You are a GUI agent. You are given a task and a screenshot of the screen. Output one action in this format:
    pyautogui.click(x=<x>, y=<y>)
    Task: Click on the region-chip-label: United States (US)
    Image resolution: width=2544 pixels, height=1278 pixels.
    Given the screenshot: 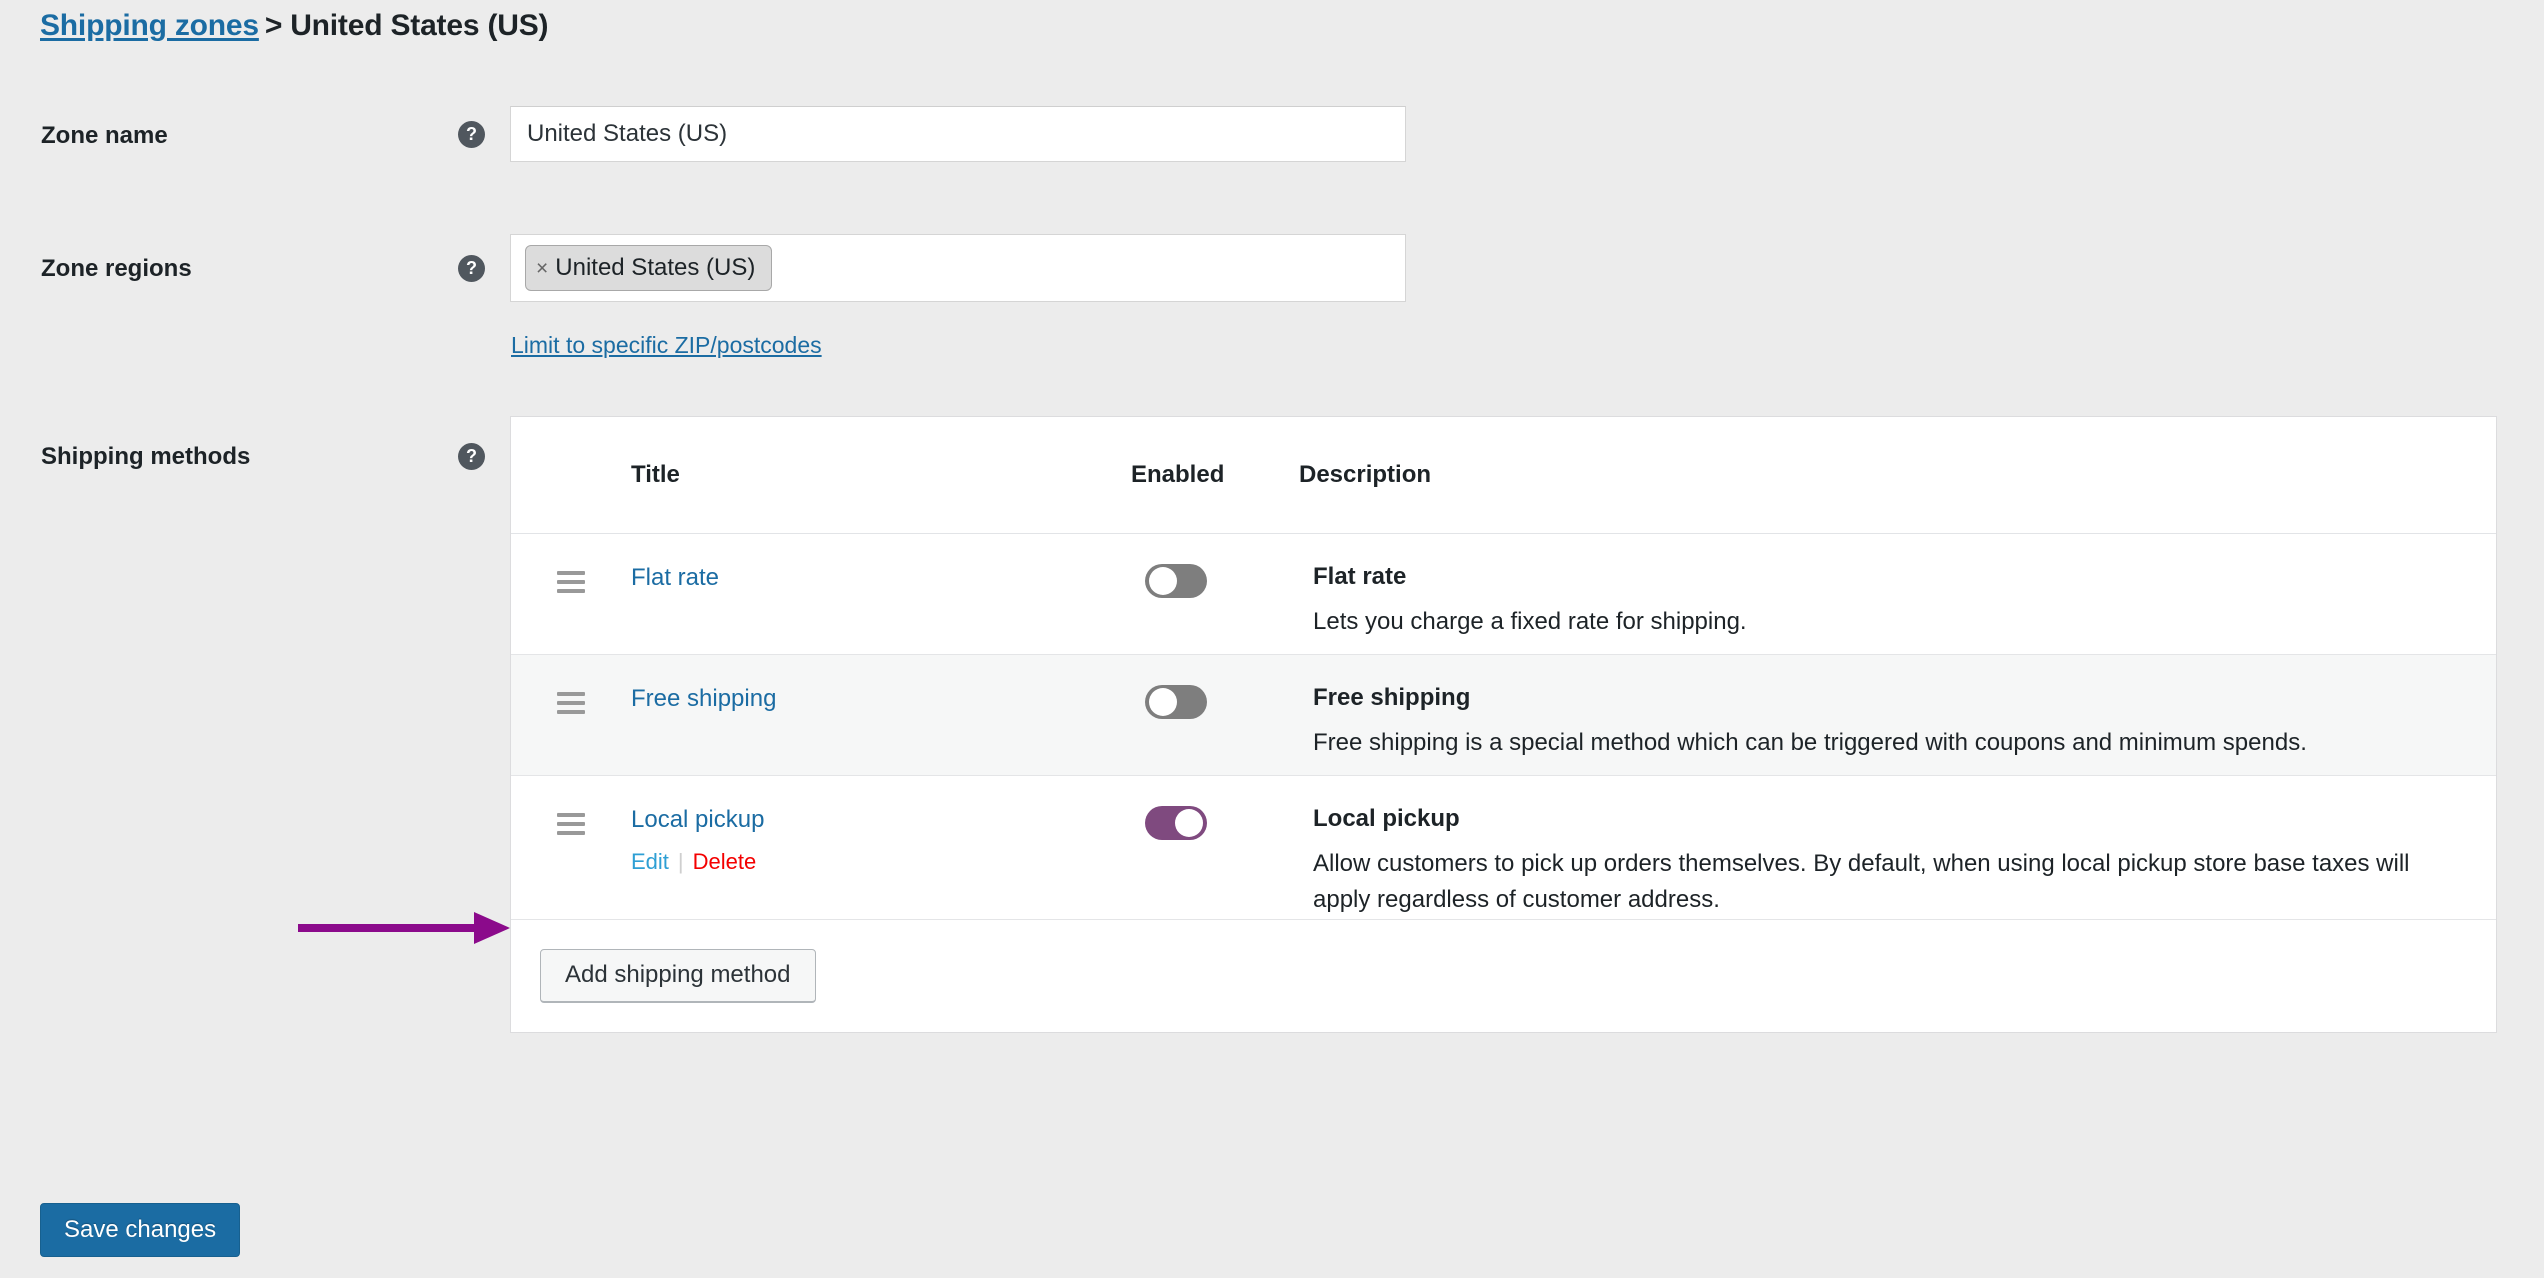 What is the action you would take?
    pyautogui.click(x=655, y=267)
    